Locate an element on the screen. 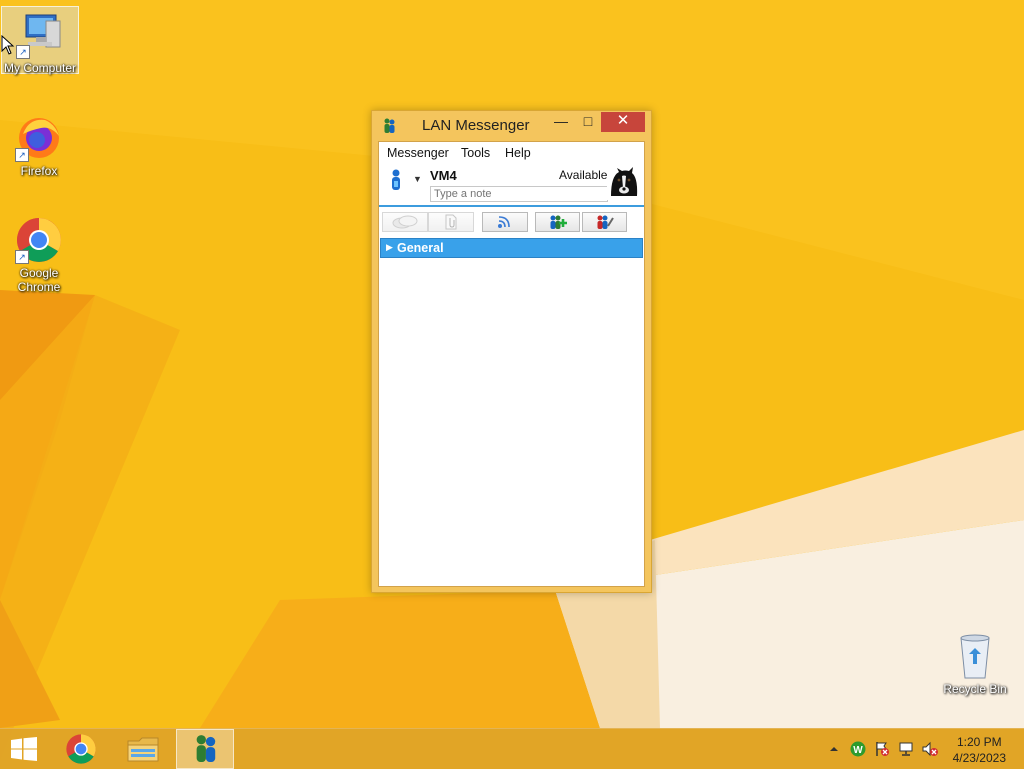  tray-app-w-icon: W is located at coordinates (858, 749).